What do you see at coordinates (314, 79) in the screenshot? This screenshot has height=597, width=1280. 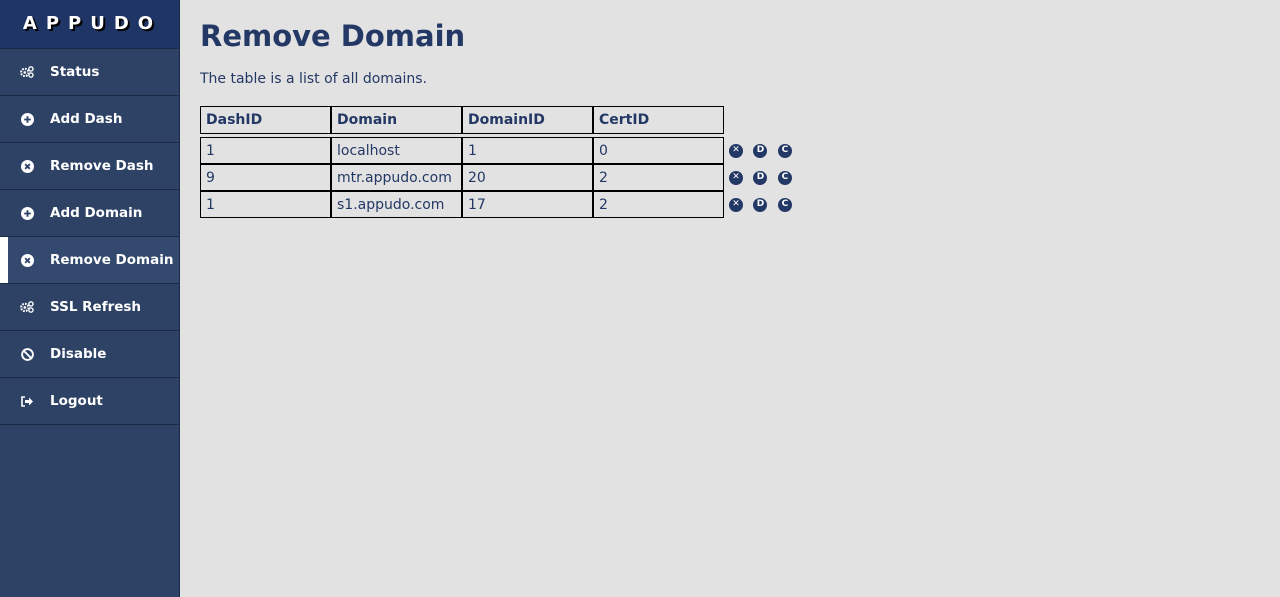 I see `page-description: The table is a list of all domains.` at bounding box center [314, 79].